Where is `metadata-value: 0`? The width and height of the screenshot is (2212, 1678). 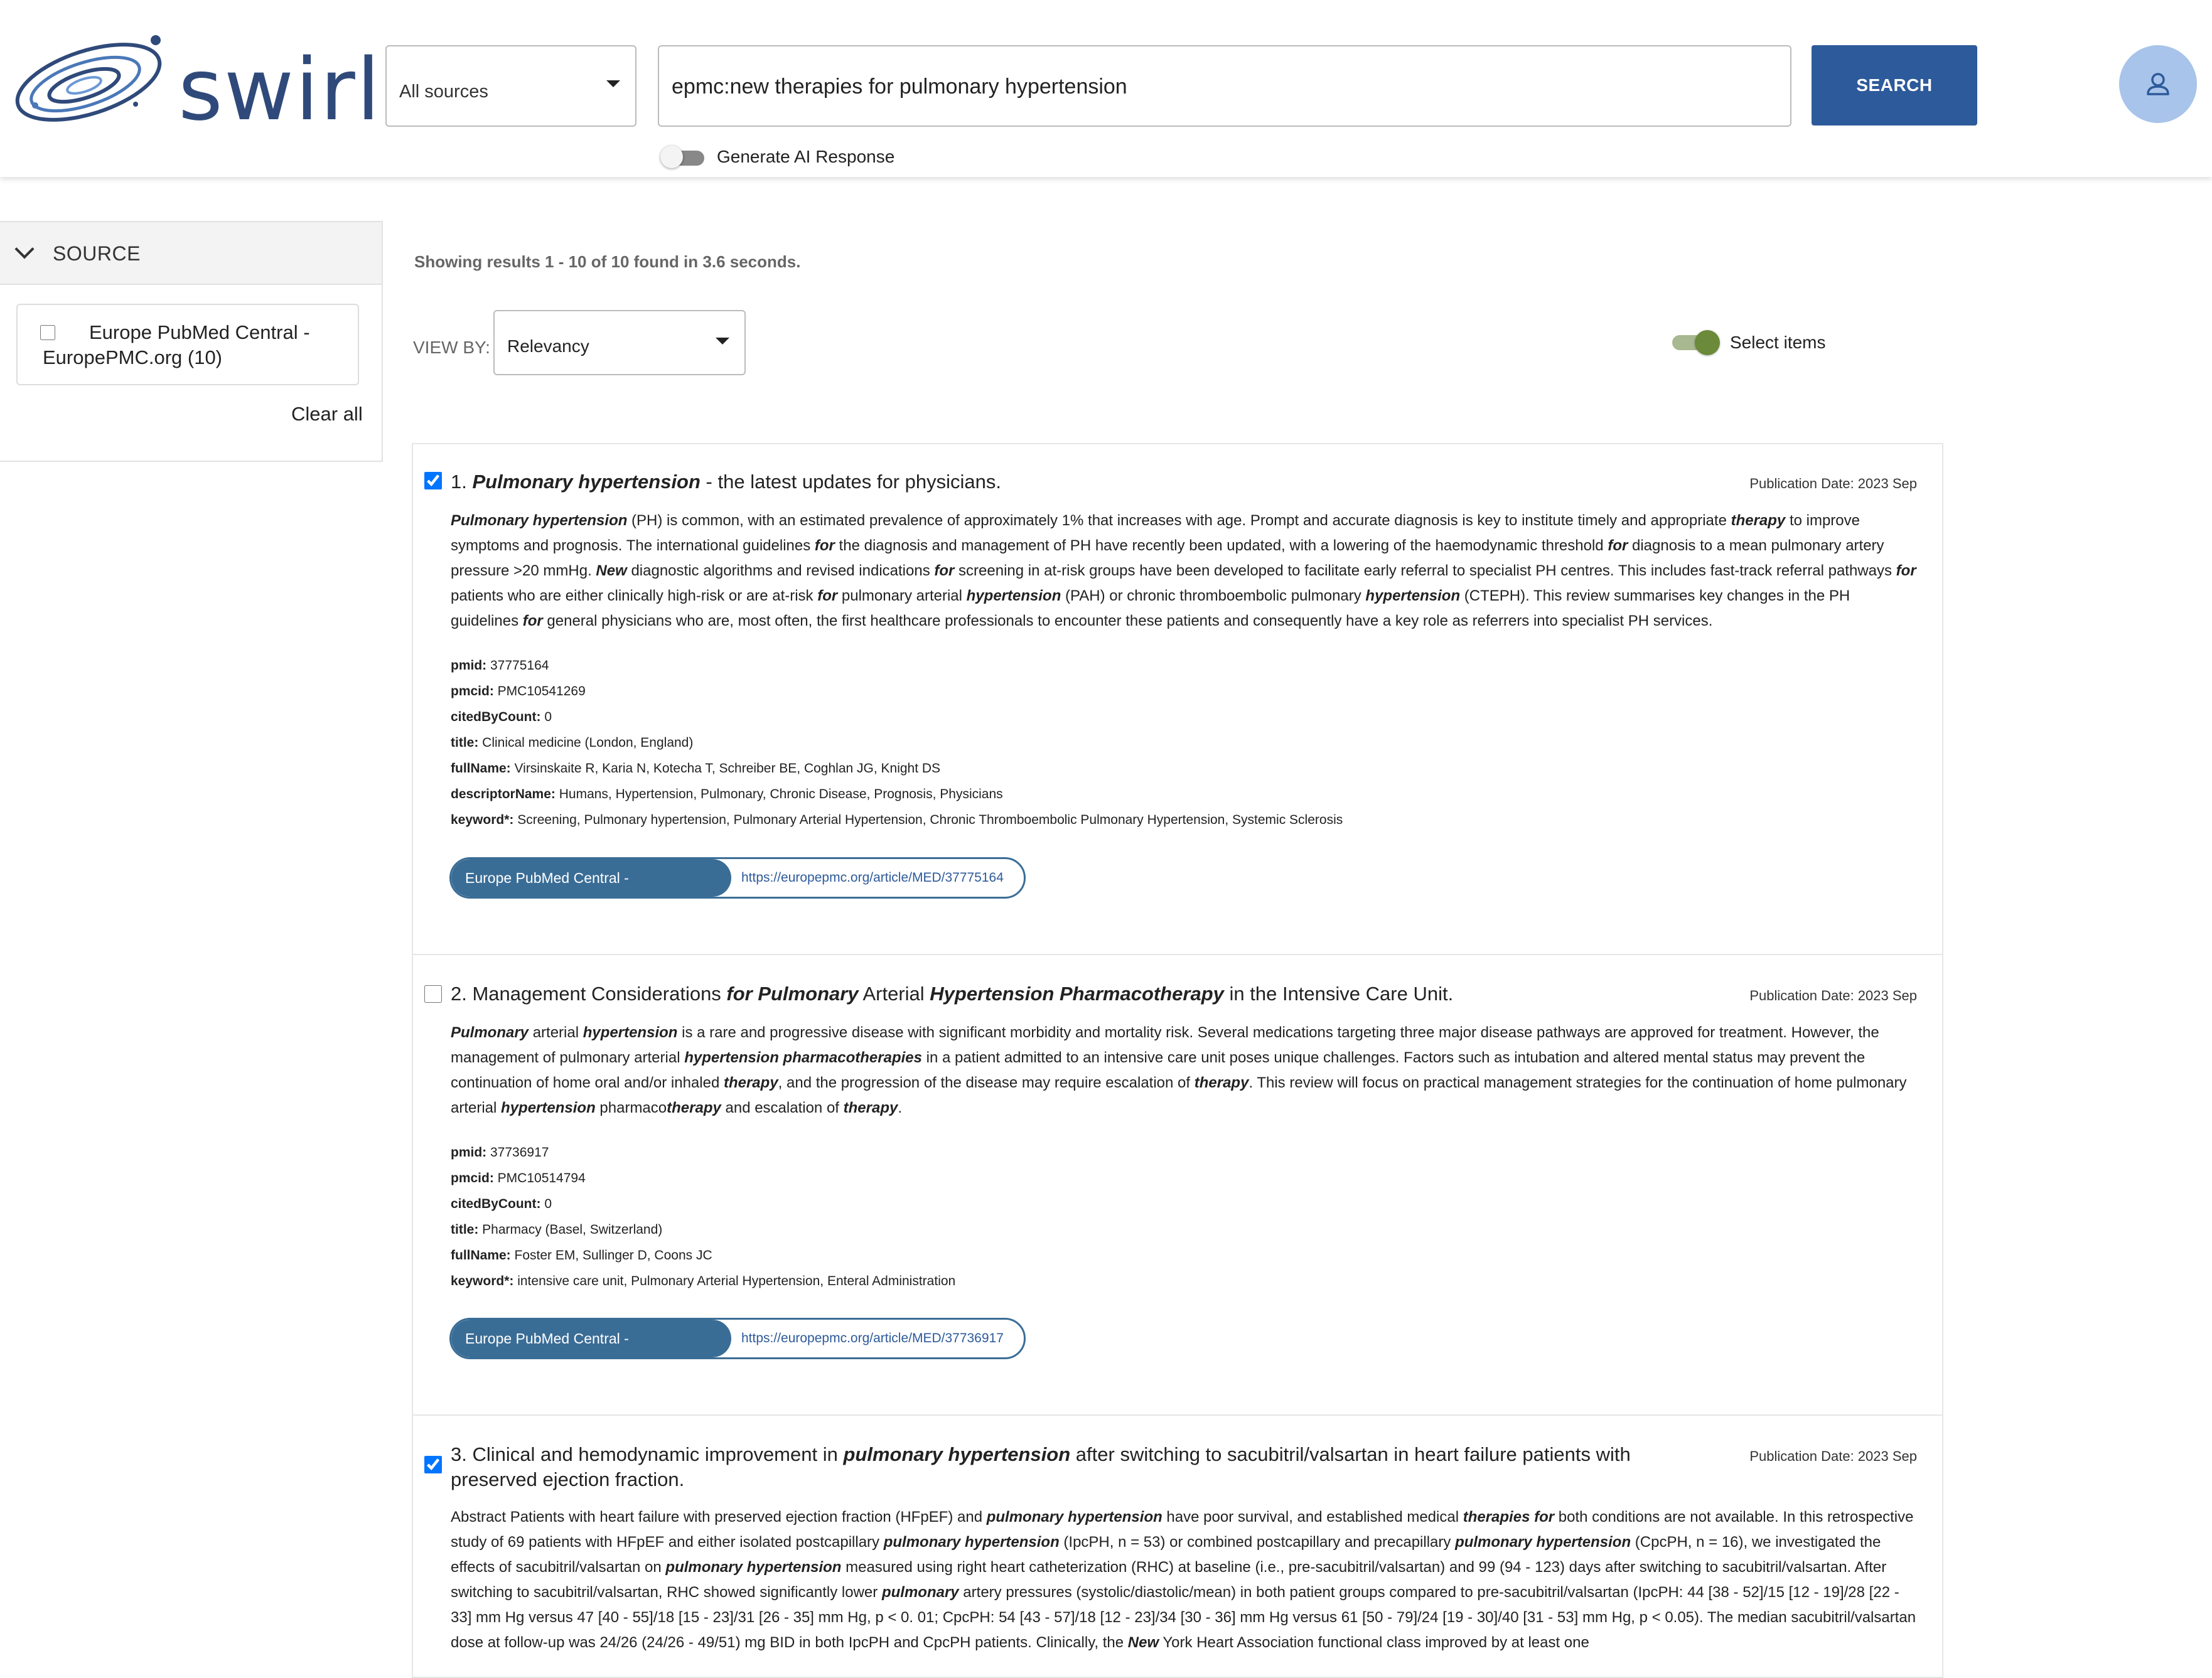
metadata-value: 0 is located at coordinates (546, 1204).